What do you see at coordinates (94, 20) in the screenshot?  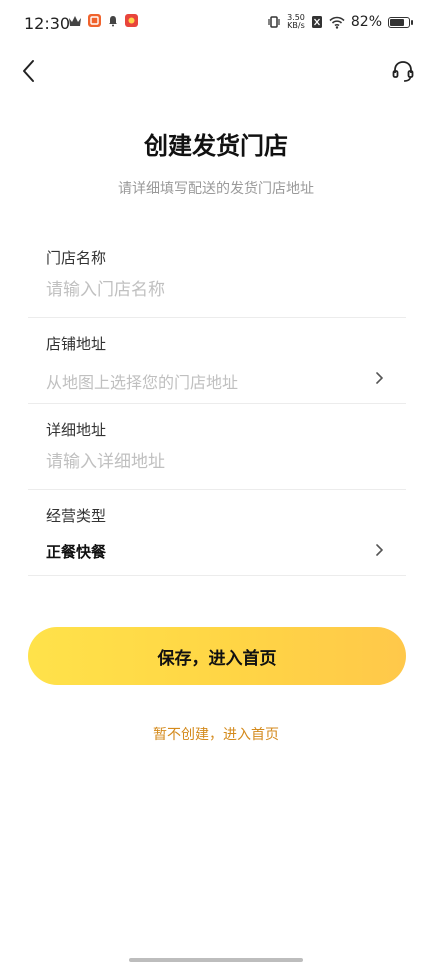 I see `app-notification-icon` at bounding box center [94, 20].